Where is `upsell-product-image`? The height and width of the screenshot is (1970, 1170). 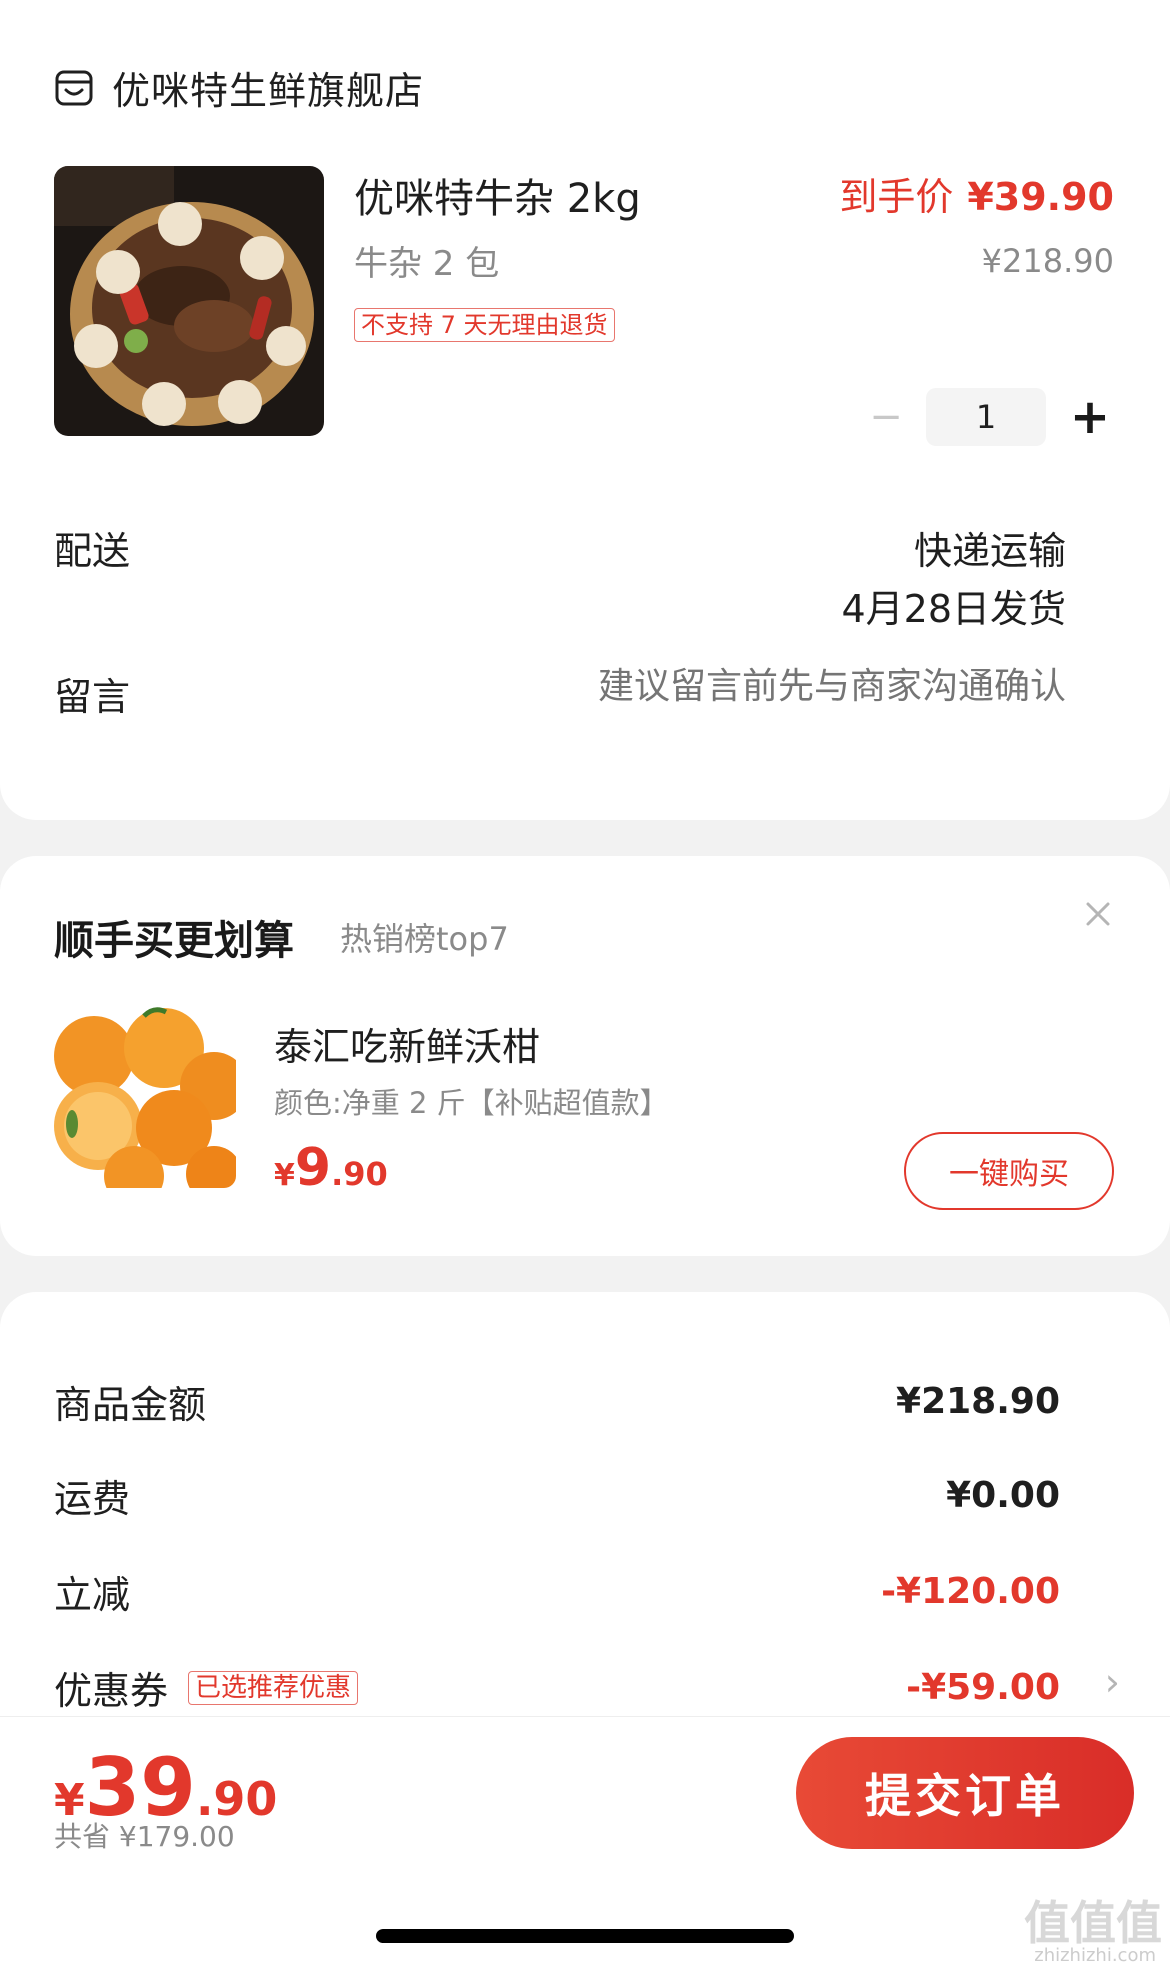 upsell-product-image is located at coordinates (145, 1097).